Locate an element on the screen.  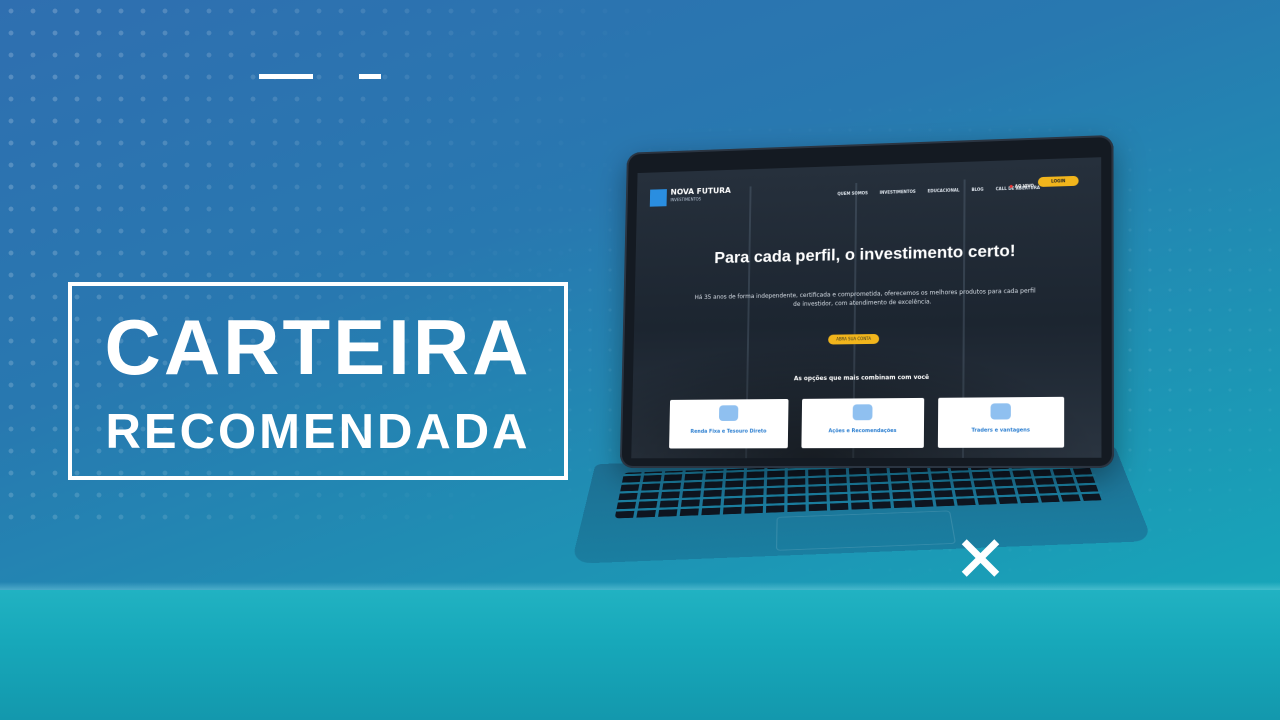
headline-line2: RECOMENDADA is located at coordinates (318, 432).